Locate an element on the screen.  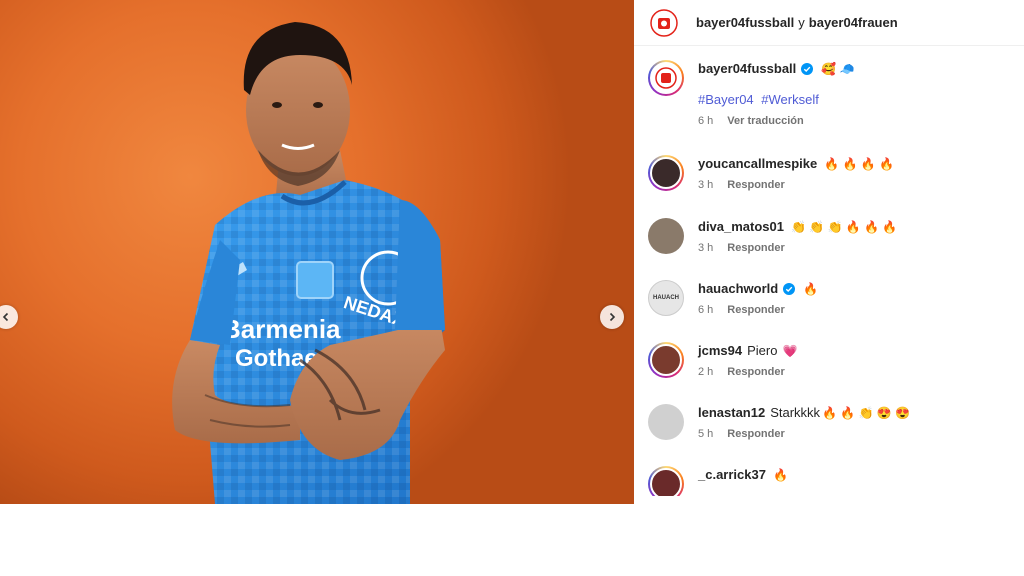
comment-item: youcancallmespike 🔥 🔥 🔥 🔥 3 h Responder is located at coordinates (771, 173).